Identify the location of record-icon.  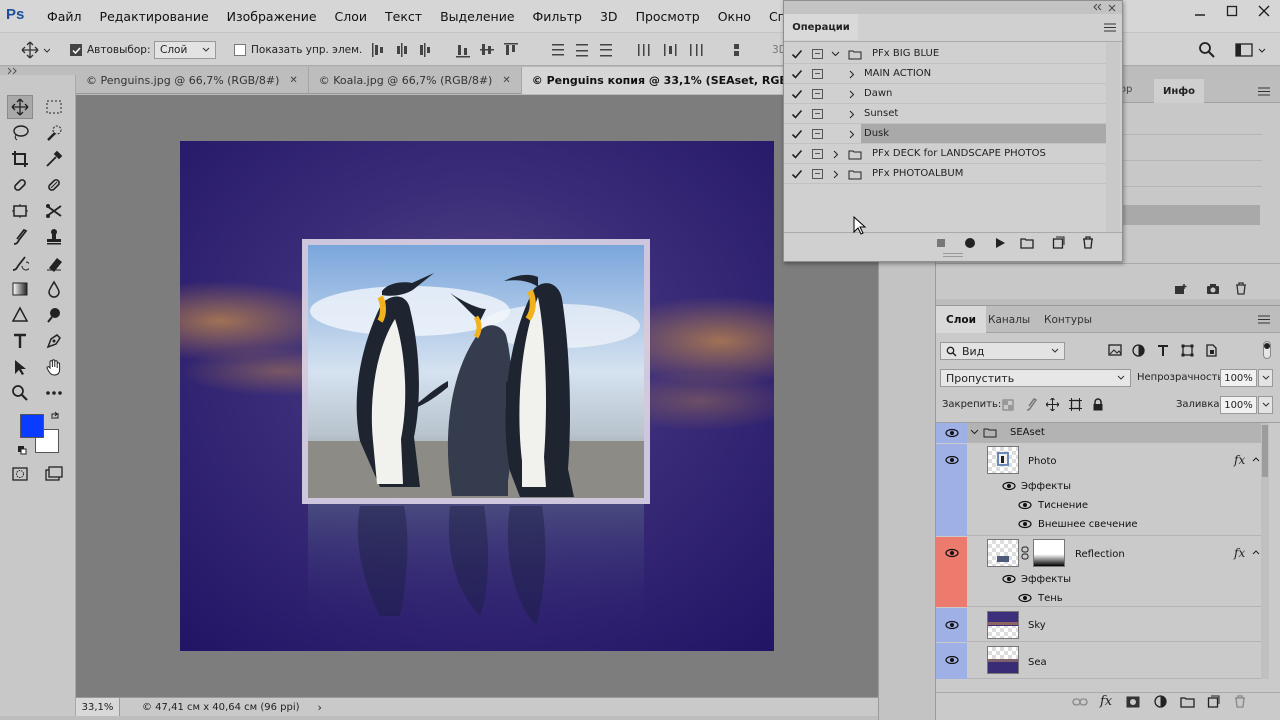
(970, 243).